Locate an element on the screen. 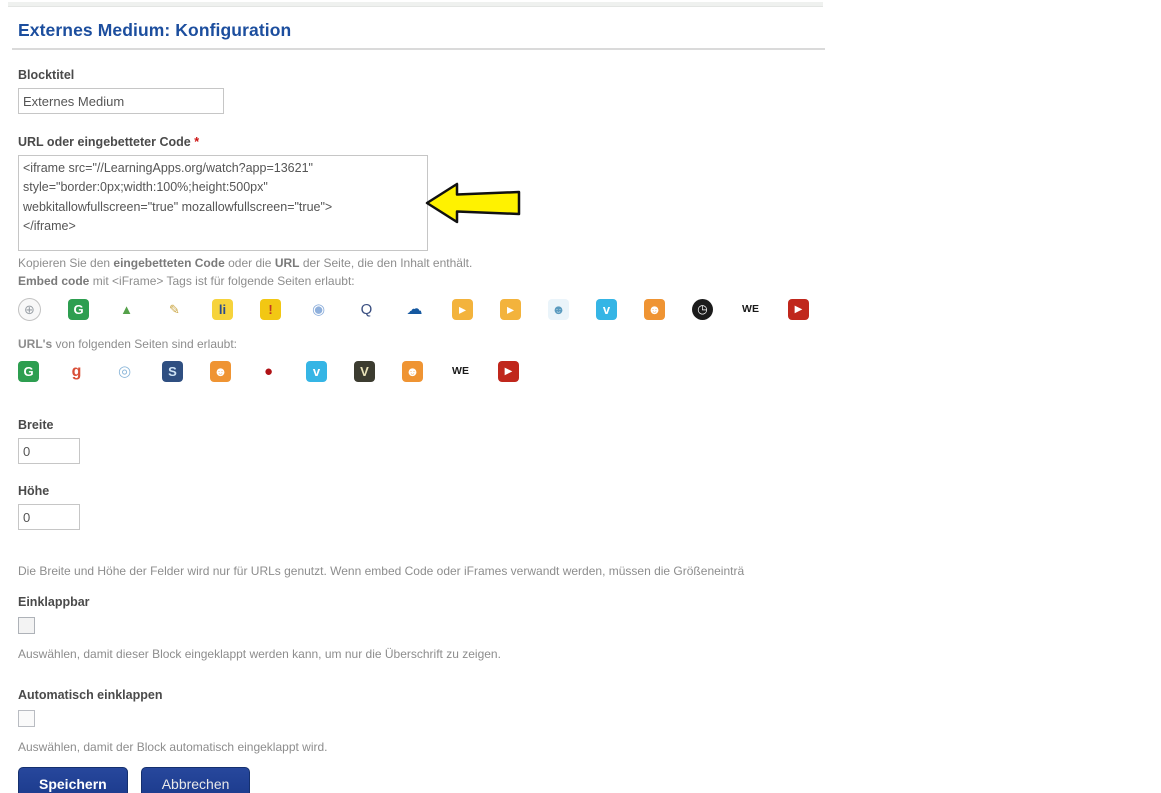 The image size is (1161, 793). learningapps-icon: li is located at coordinates (222, 309).